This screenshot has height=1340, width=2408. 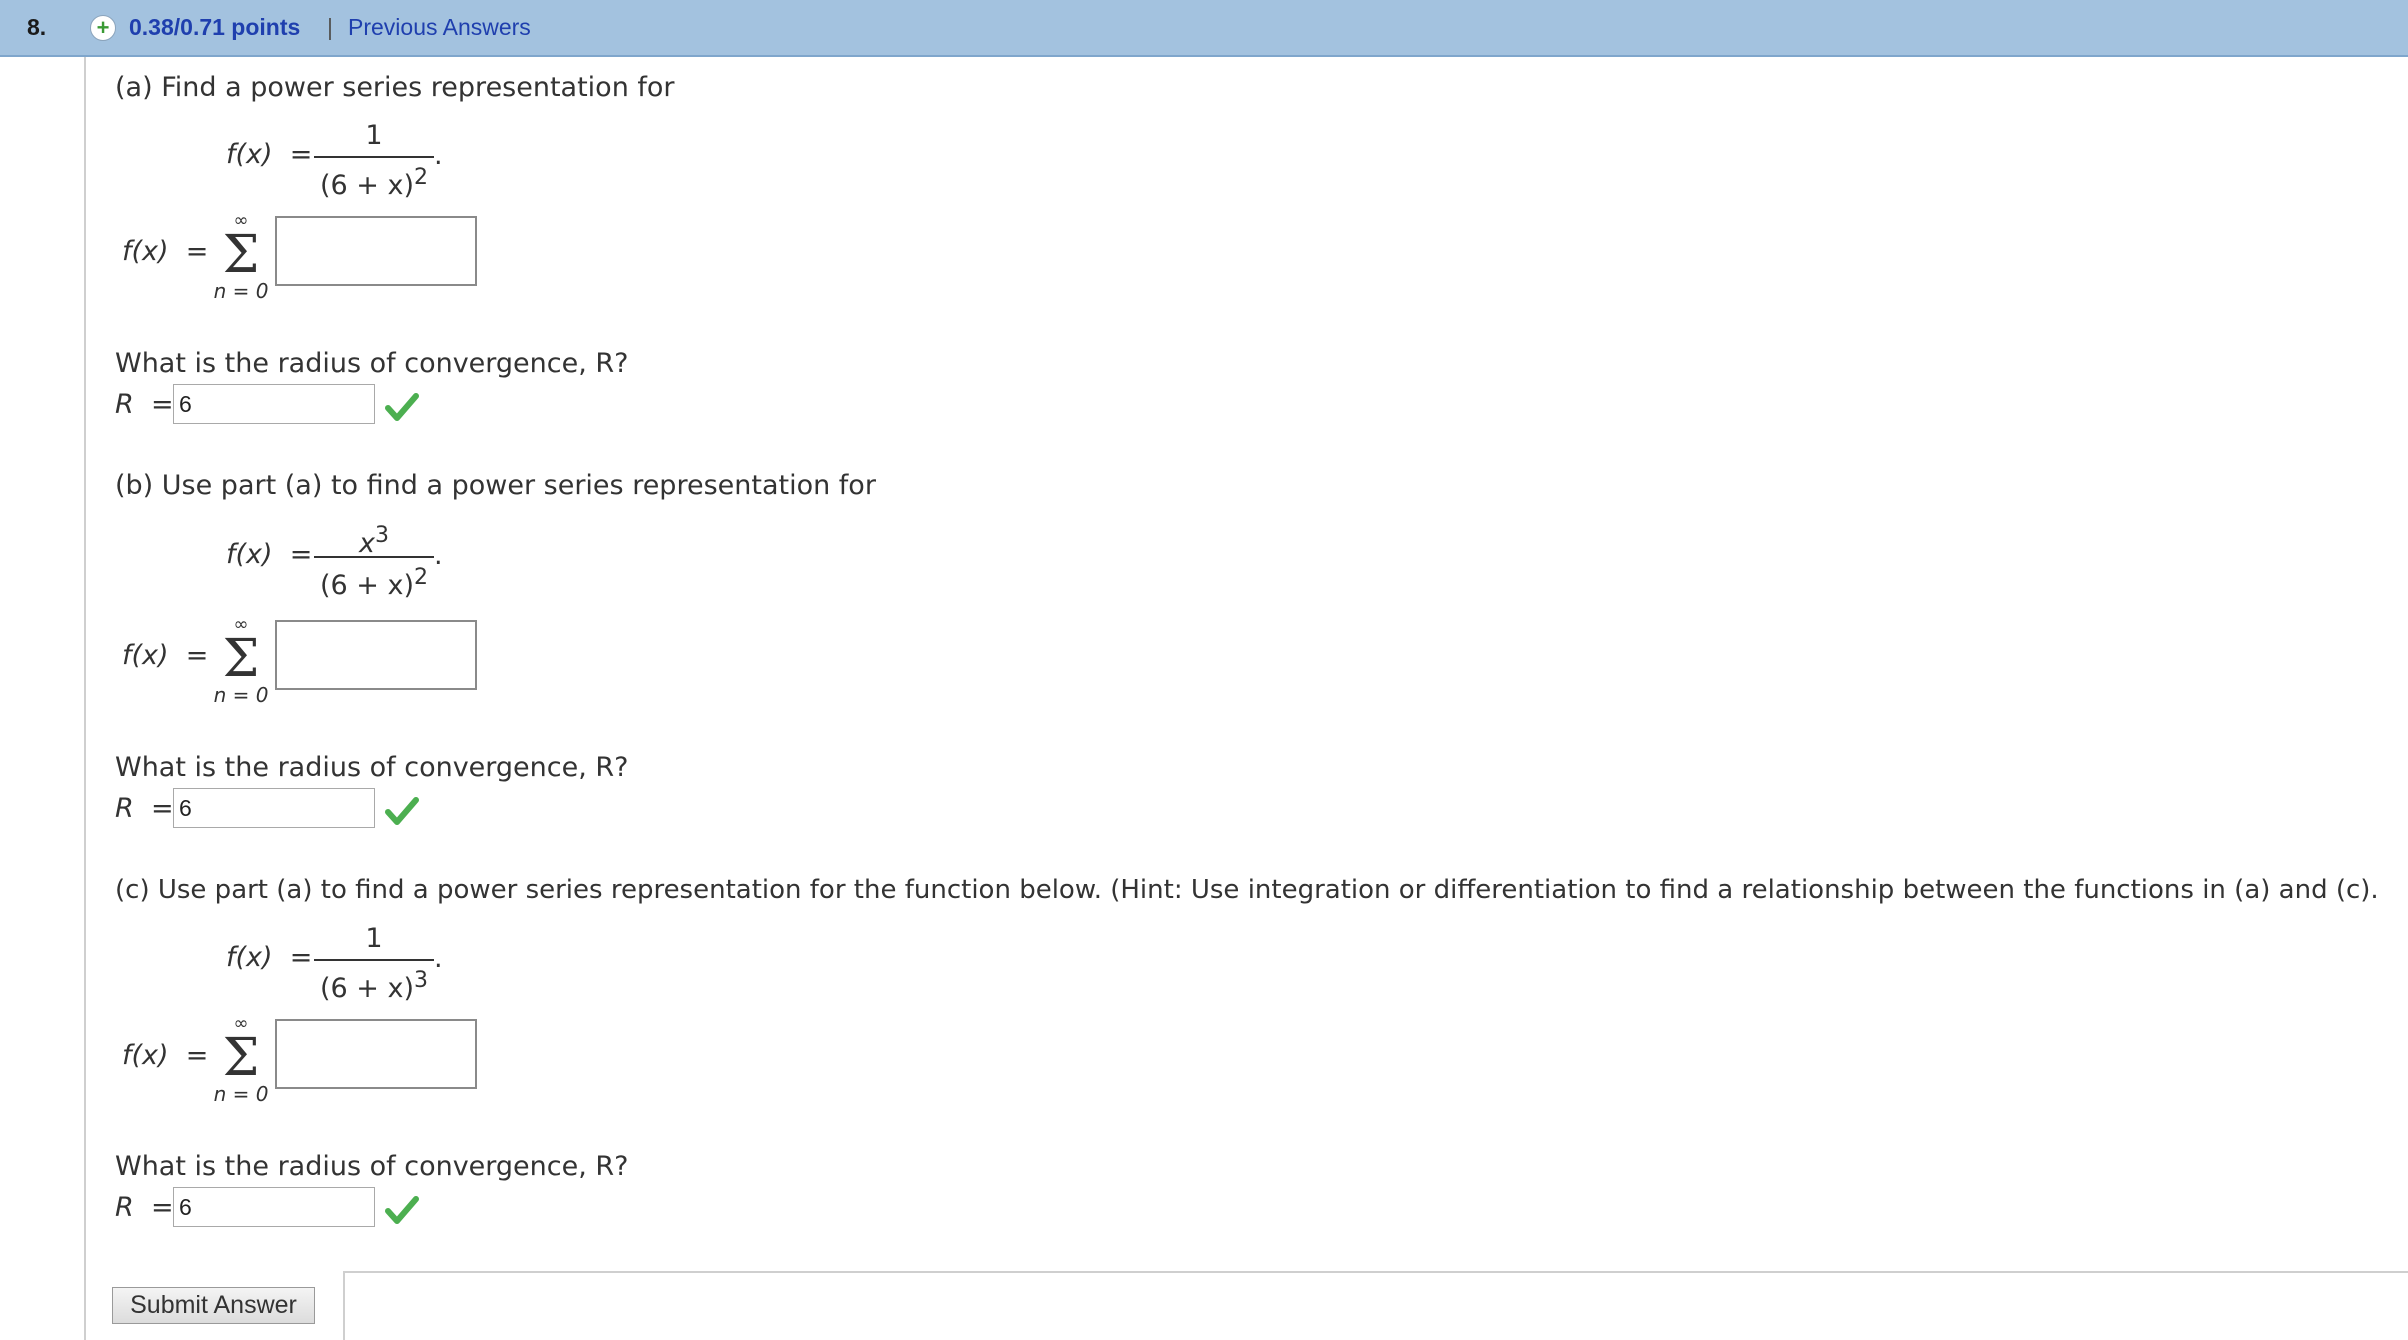 What do you see at coordinates (367, 543) in the screenshot?
I see `numerator-base: x` at bounding box center [367, 543].